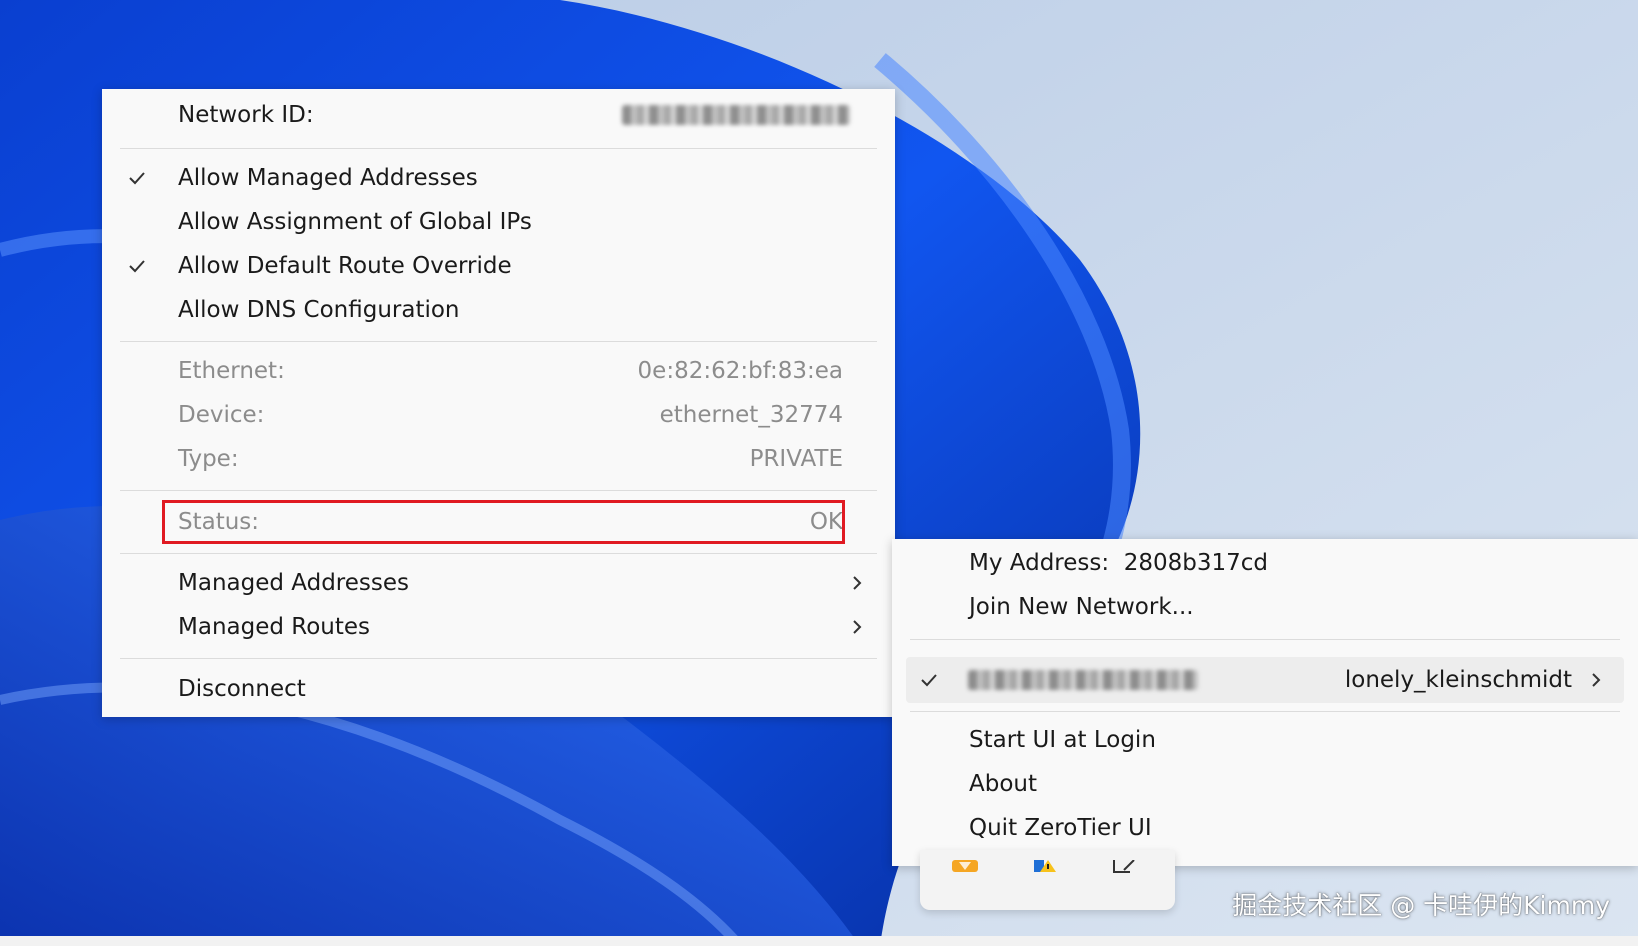  I want to click on my-address-label: My Address:, so click(1039, 563).